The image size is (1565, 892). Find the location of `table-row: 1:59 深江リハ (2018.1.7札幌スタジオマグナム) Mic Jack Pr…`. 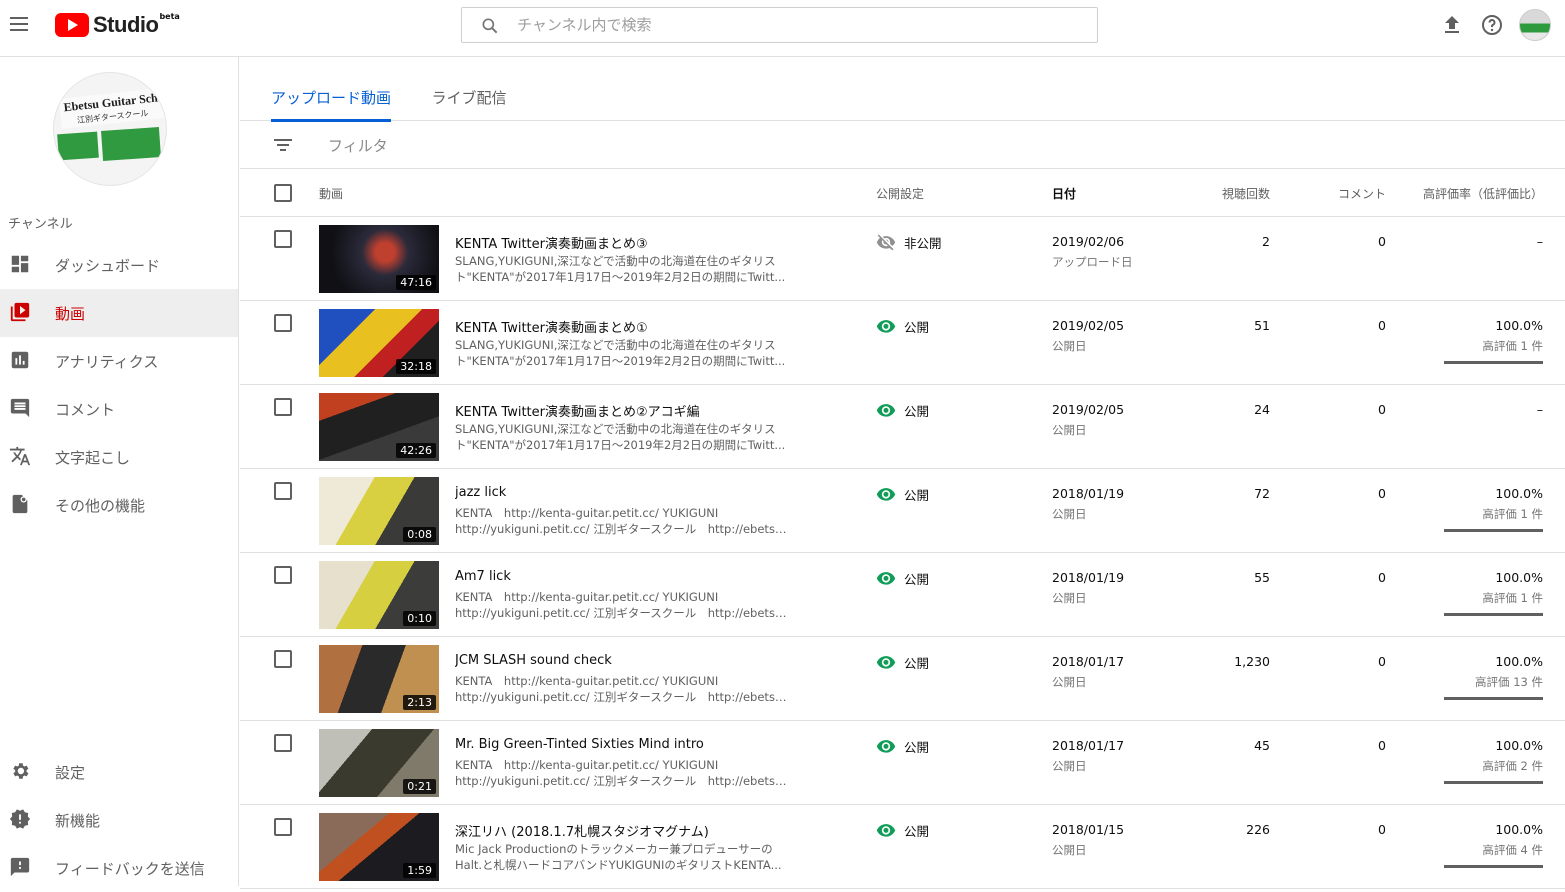

table-row: 1:59 深江リハ (2018.1.7札幌スタジオマグナム) Mic Jack Pr… is located at coordinates (902, 847).